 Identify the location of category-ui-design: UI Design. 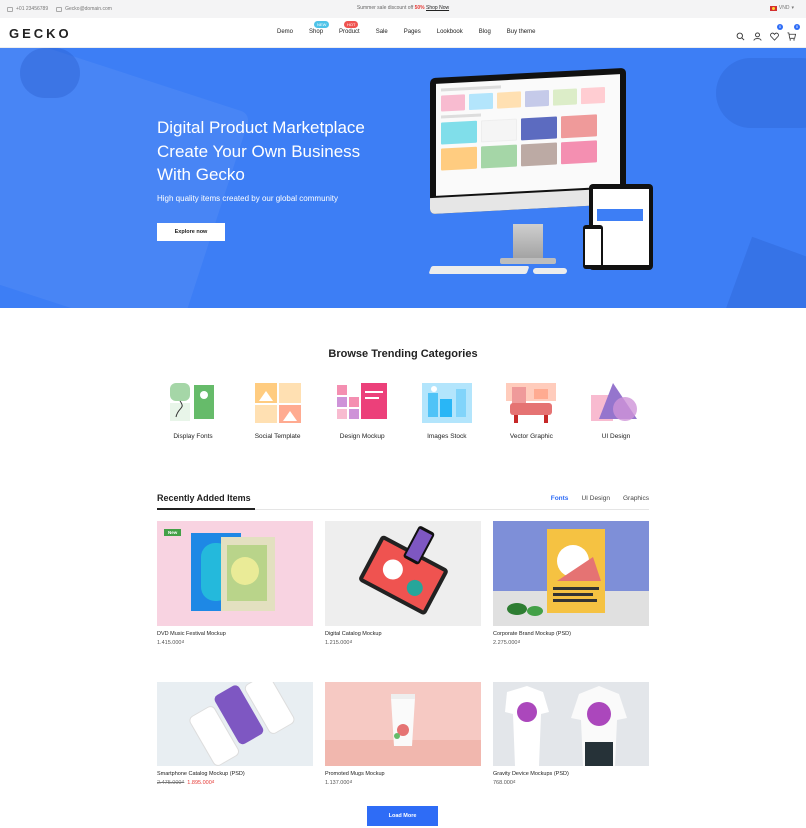
(616, 410).